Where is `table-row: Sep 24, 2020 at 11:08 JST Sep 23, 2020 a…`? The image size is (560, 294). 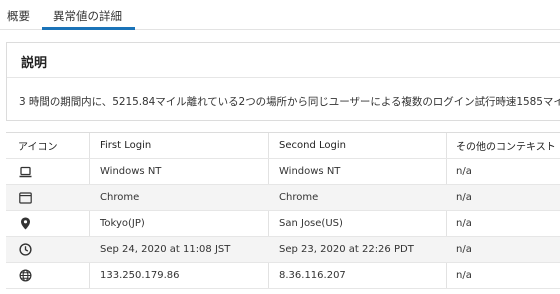 table-row: Sep 24, 2020 at 11:08 JST Sep 23, 2020 a… is located at coordinates (283, 250).